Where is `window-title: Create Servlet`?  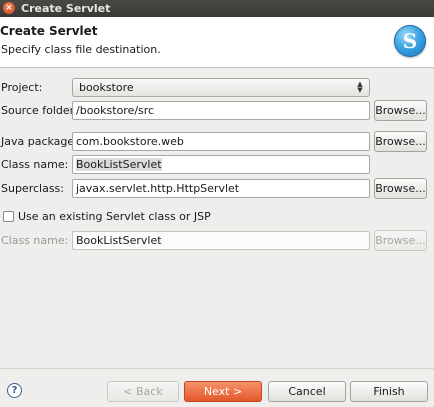 window-title: Create Servlet is located at coordinates (66, 8).